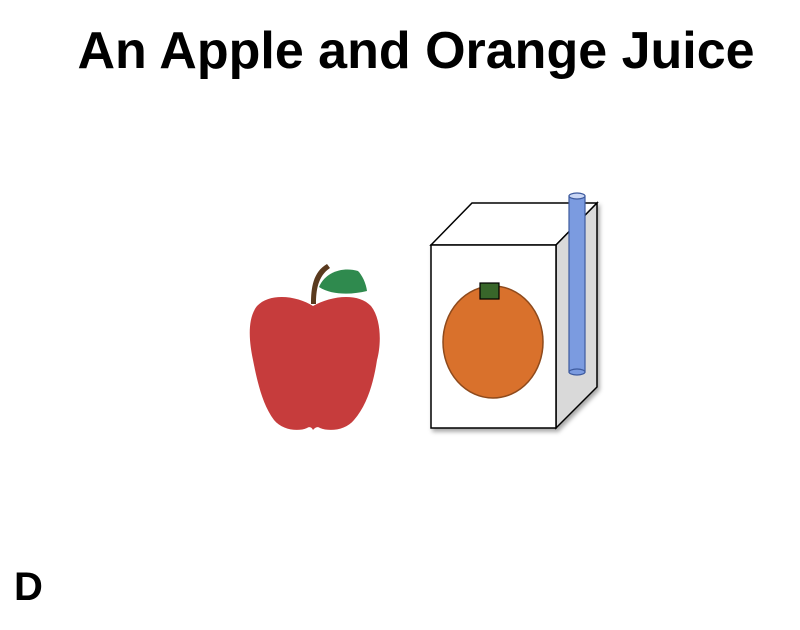 This screenshot has width=800, height=630. I want to click on straw-icon, so click(577, 284).